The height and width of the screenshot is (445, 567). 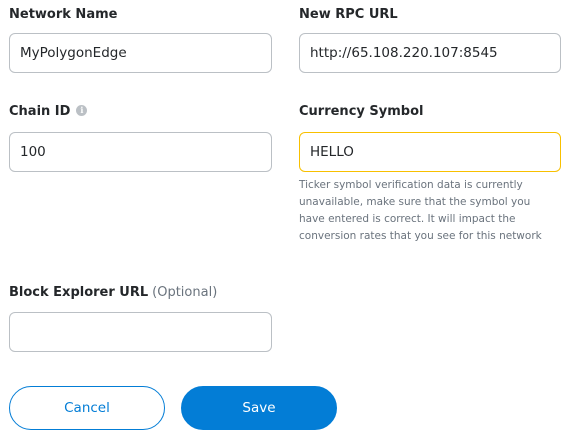 I want to click on save-button-label: Save, so click(x=259, y=408).